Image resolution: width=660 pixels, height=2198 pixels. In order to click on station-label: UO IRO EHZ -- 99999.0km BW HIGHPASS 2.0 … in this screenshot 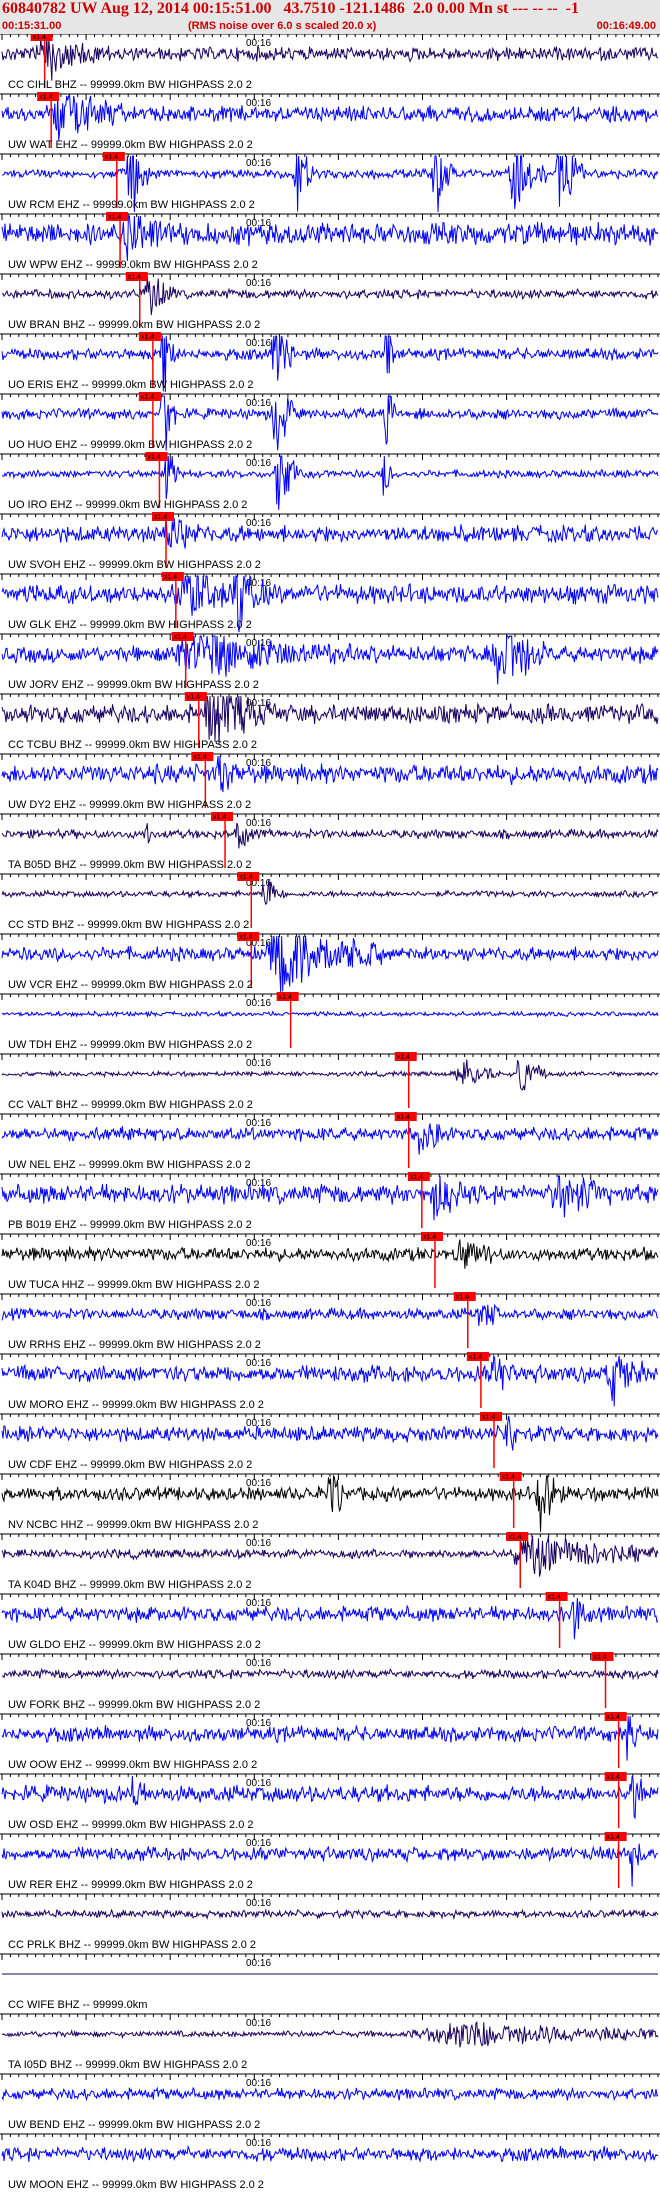, I will do `click(127, 505)`.